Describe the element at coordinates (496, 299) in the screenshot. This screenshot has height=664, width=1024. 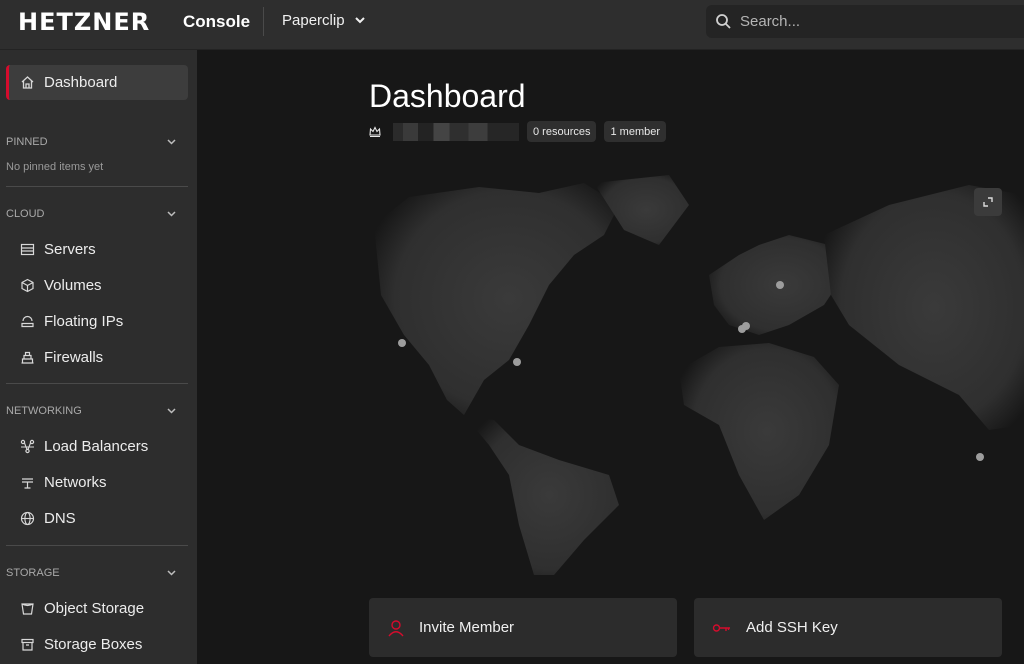
I see `continent-north-america` at that location.